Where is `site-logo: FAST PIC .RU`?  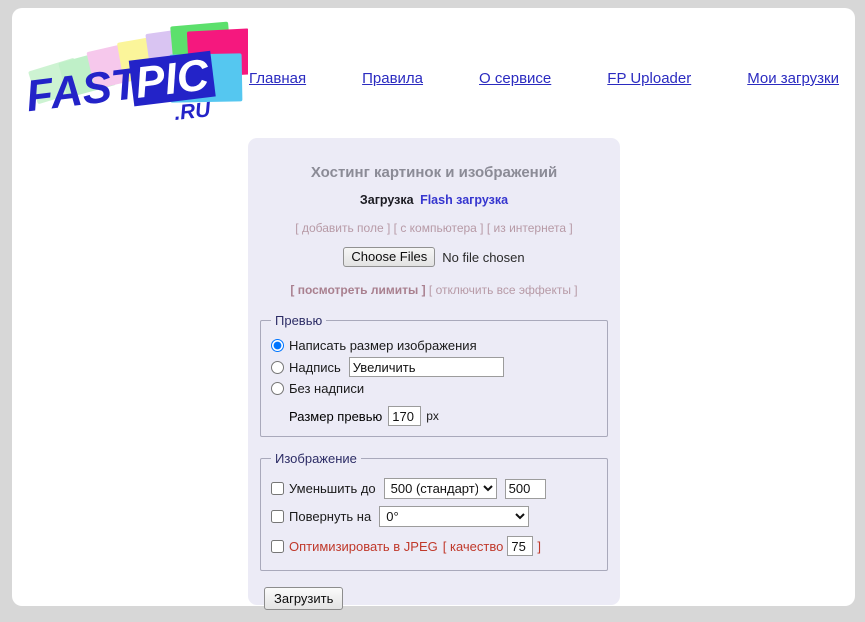 site-logo: FAST PIC .RU is located at coordinates (134, 70).